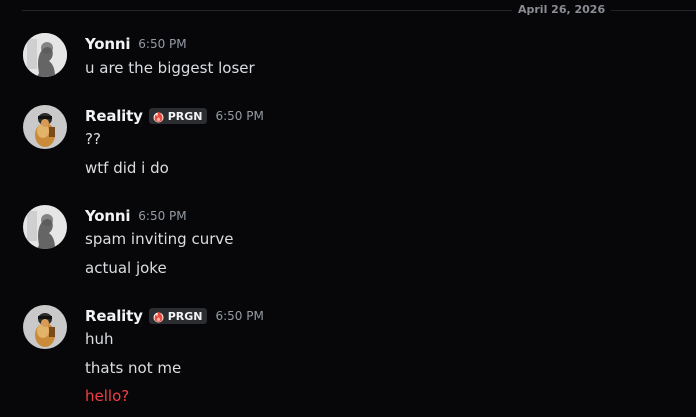  Describe the element at coordinates (126, 268) in the screenshot. I see `message-text: actual joke` at that location.